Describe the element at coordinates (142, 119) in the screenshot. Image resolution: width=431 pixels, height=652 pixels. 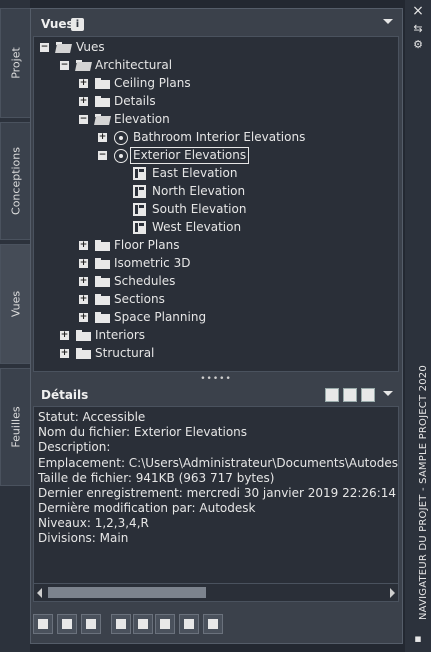
I see `tree-label: Elevation` at that location.